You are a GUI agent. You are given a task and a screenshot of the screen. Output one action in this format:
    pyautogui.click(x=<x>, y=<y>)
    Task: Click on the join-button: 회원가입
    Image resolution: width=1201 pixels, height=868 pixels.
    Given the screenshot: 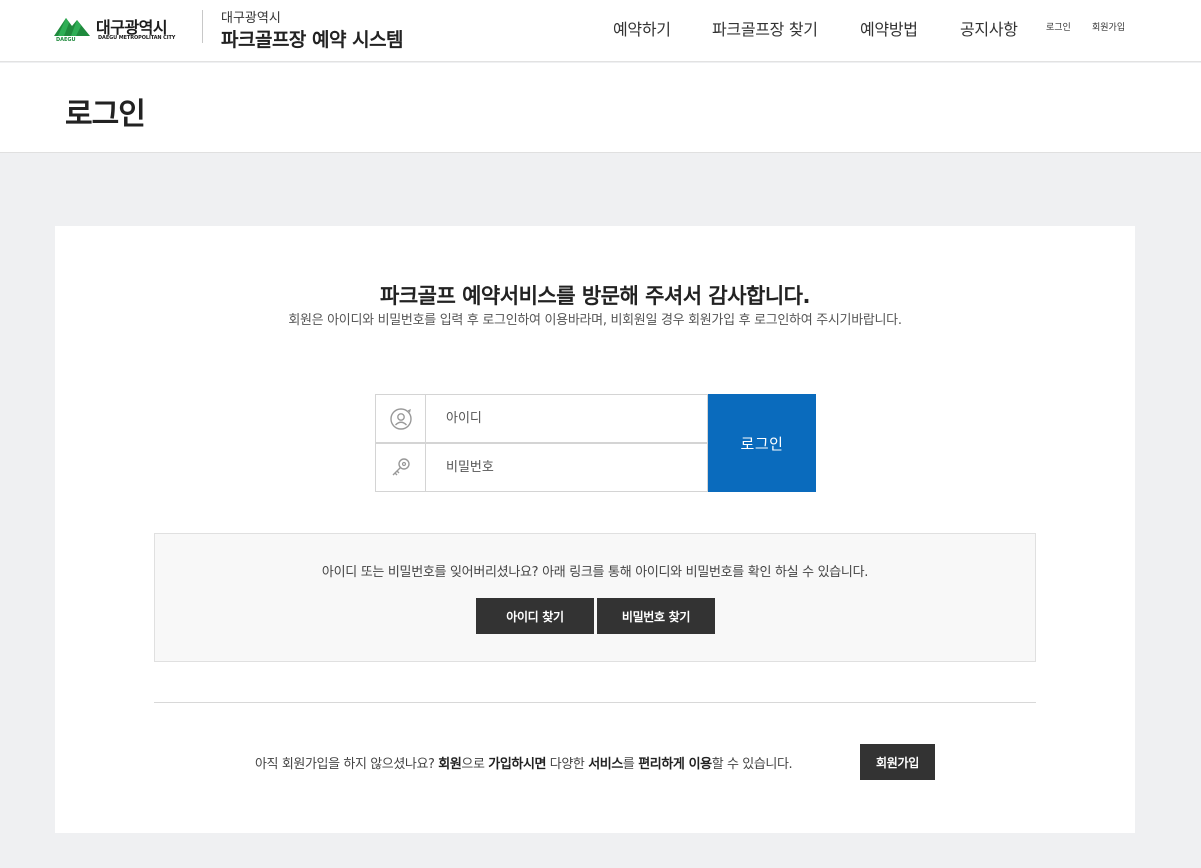 What is the action you would take?
    pyautogui.click(x=897, y=762)
    